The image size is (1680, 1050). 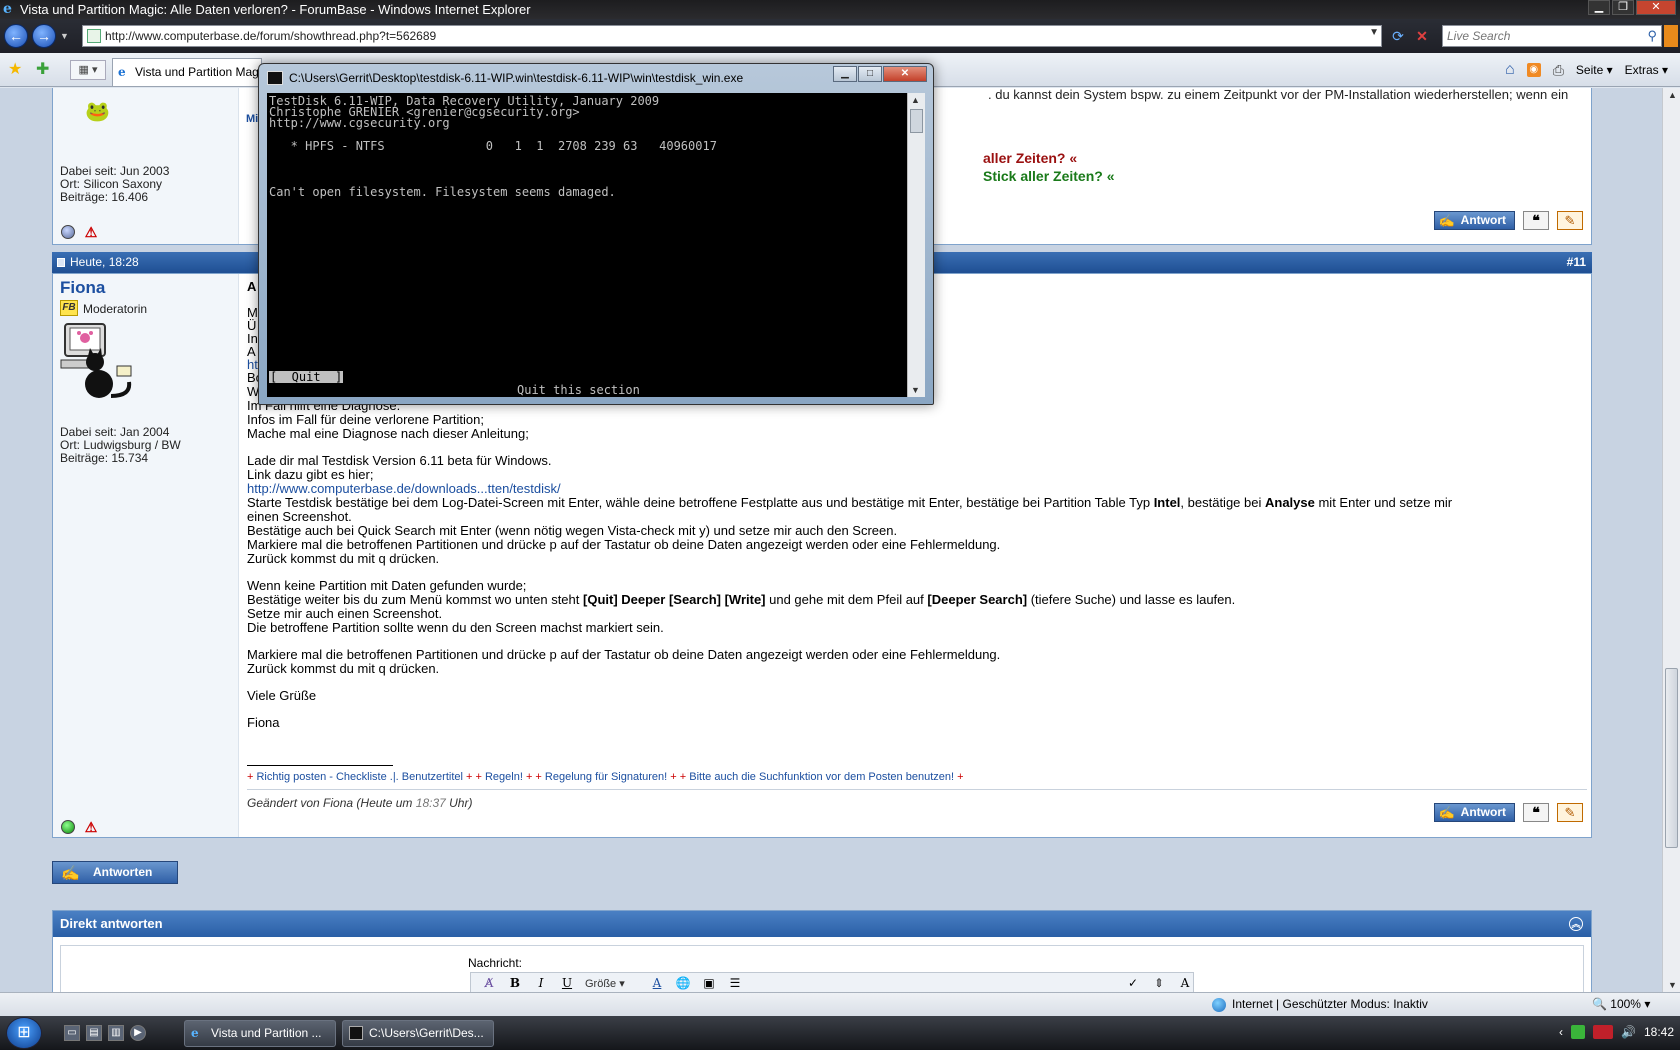 What do you see at coordinates (116, 1033) in the screenshot?
I see `quicklaunch-icon: ▥` at bounding box center [116, 1033].